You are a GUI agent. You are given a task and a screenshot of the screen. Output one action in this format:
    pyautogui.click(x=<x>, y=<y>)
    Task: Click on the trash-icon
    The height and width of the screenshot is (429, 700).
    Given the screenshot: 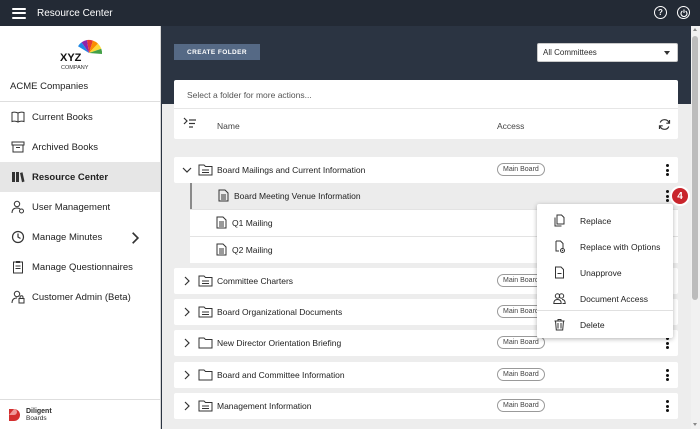 What is the action you would take?
    pyautogui.click(x=559, y=325)
    